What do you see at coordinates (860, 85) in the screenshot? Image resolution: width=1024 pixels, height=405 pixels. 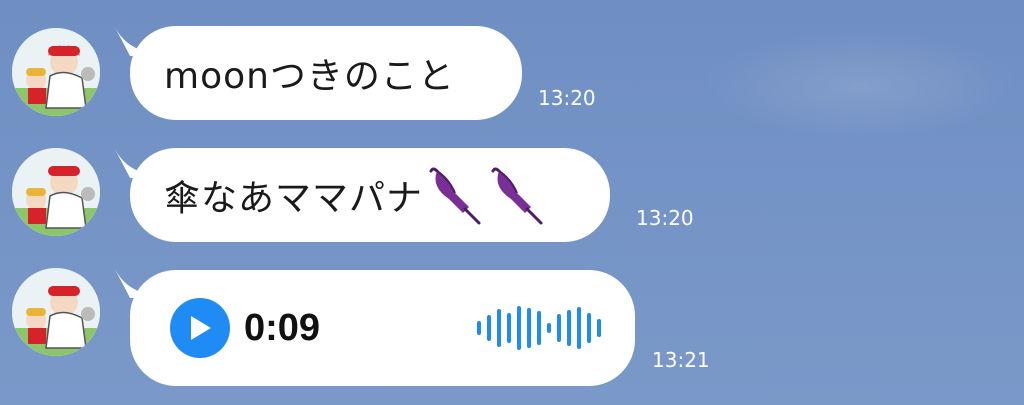 I see `background-cloud` at bounding box center [860, 85].